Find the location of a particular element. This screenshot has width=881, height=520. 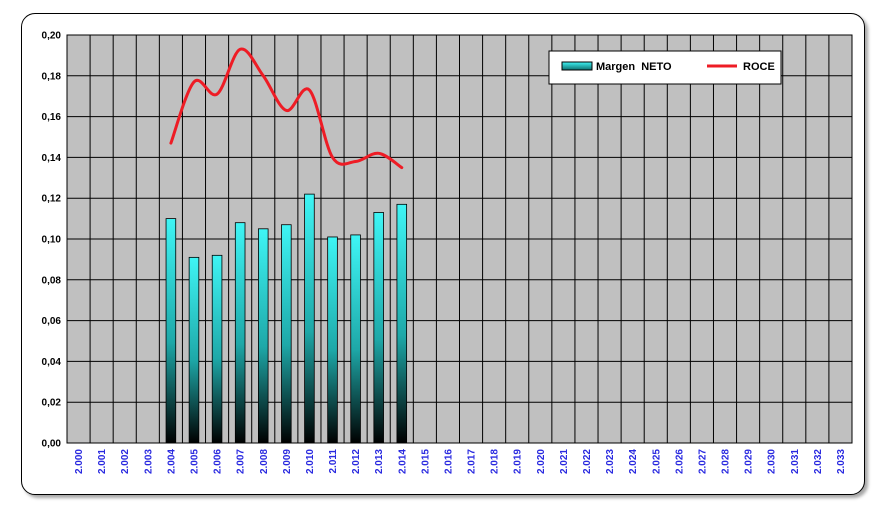

x-tick-label: 2.021 is located at coordinates (564, 461).